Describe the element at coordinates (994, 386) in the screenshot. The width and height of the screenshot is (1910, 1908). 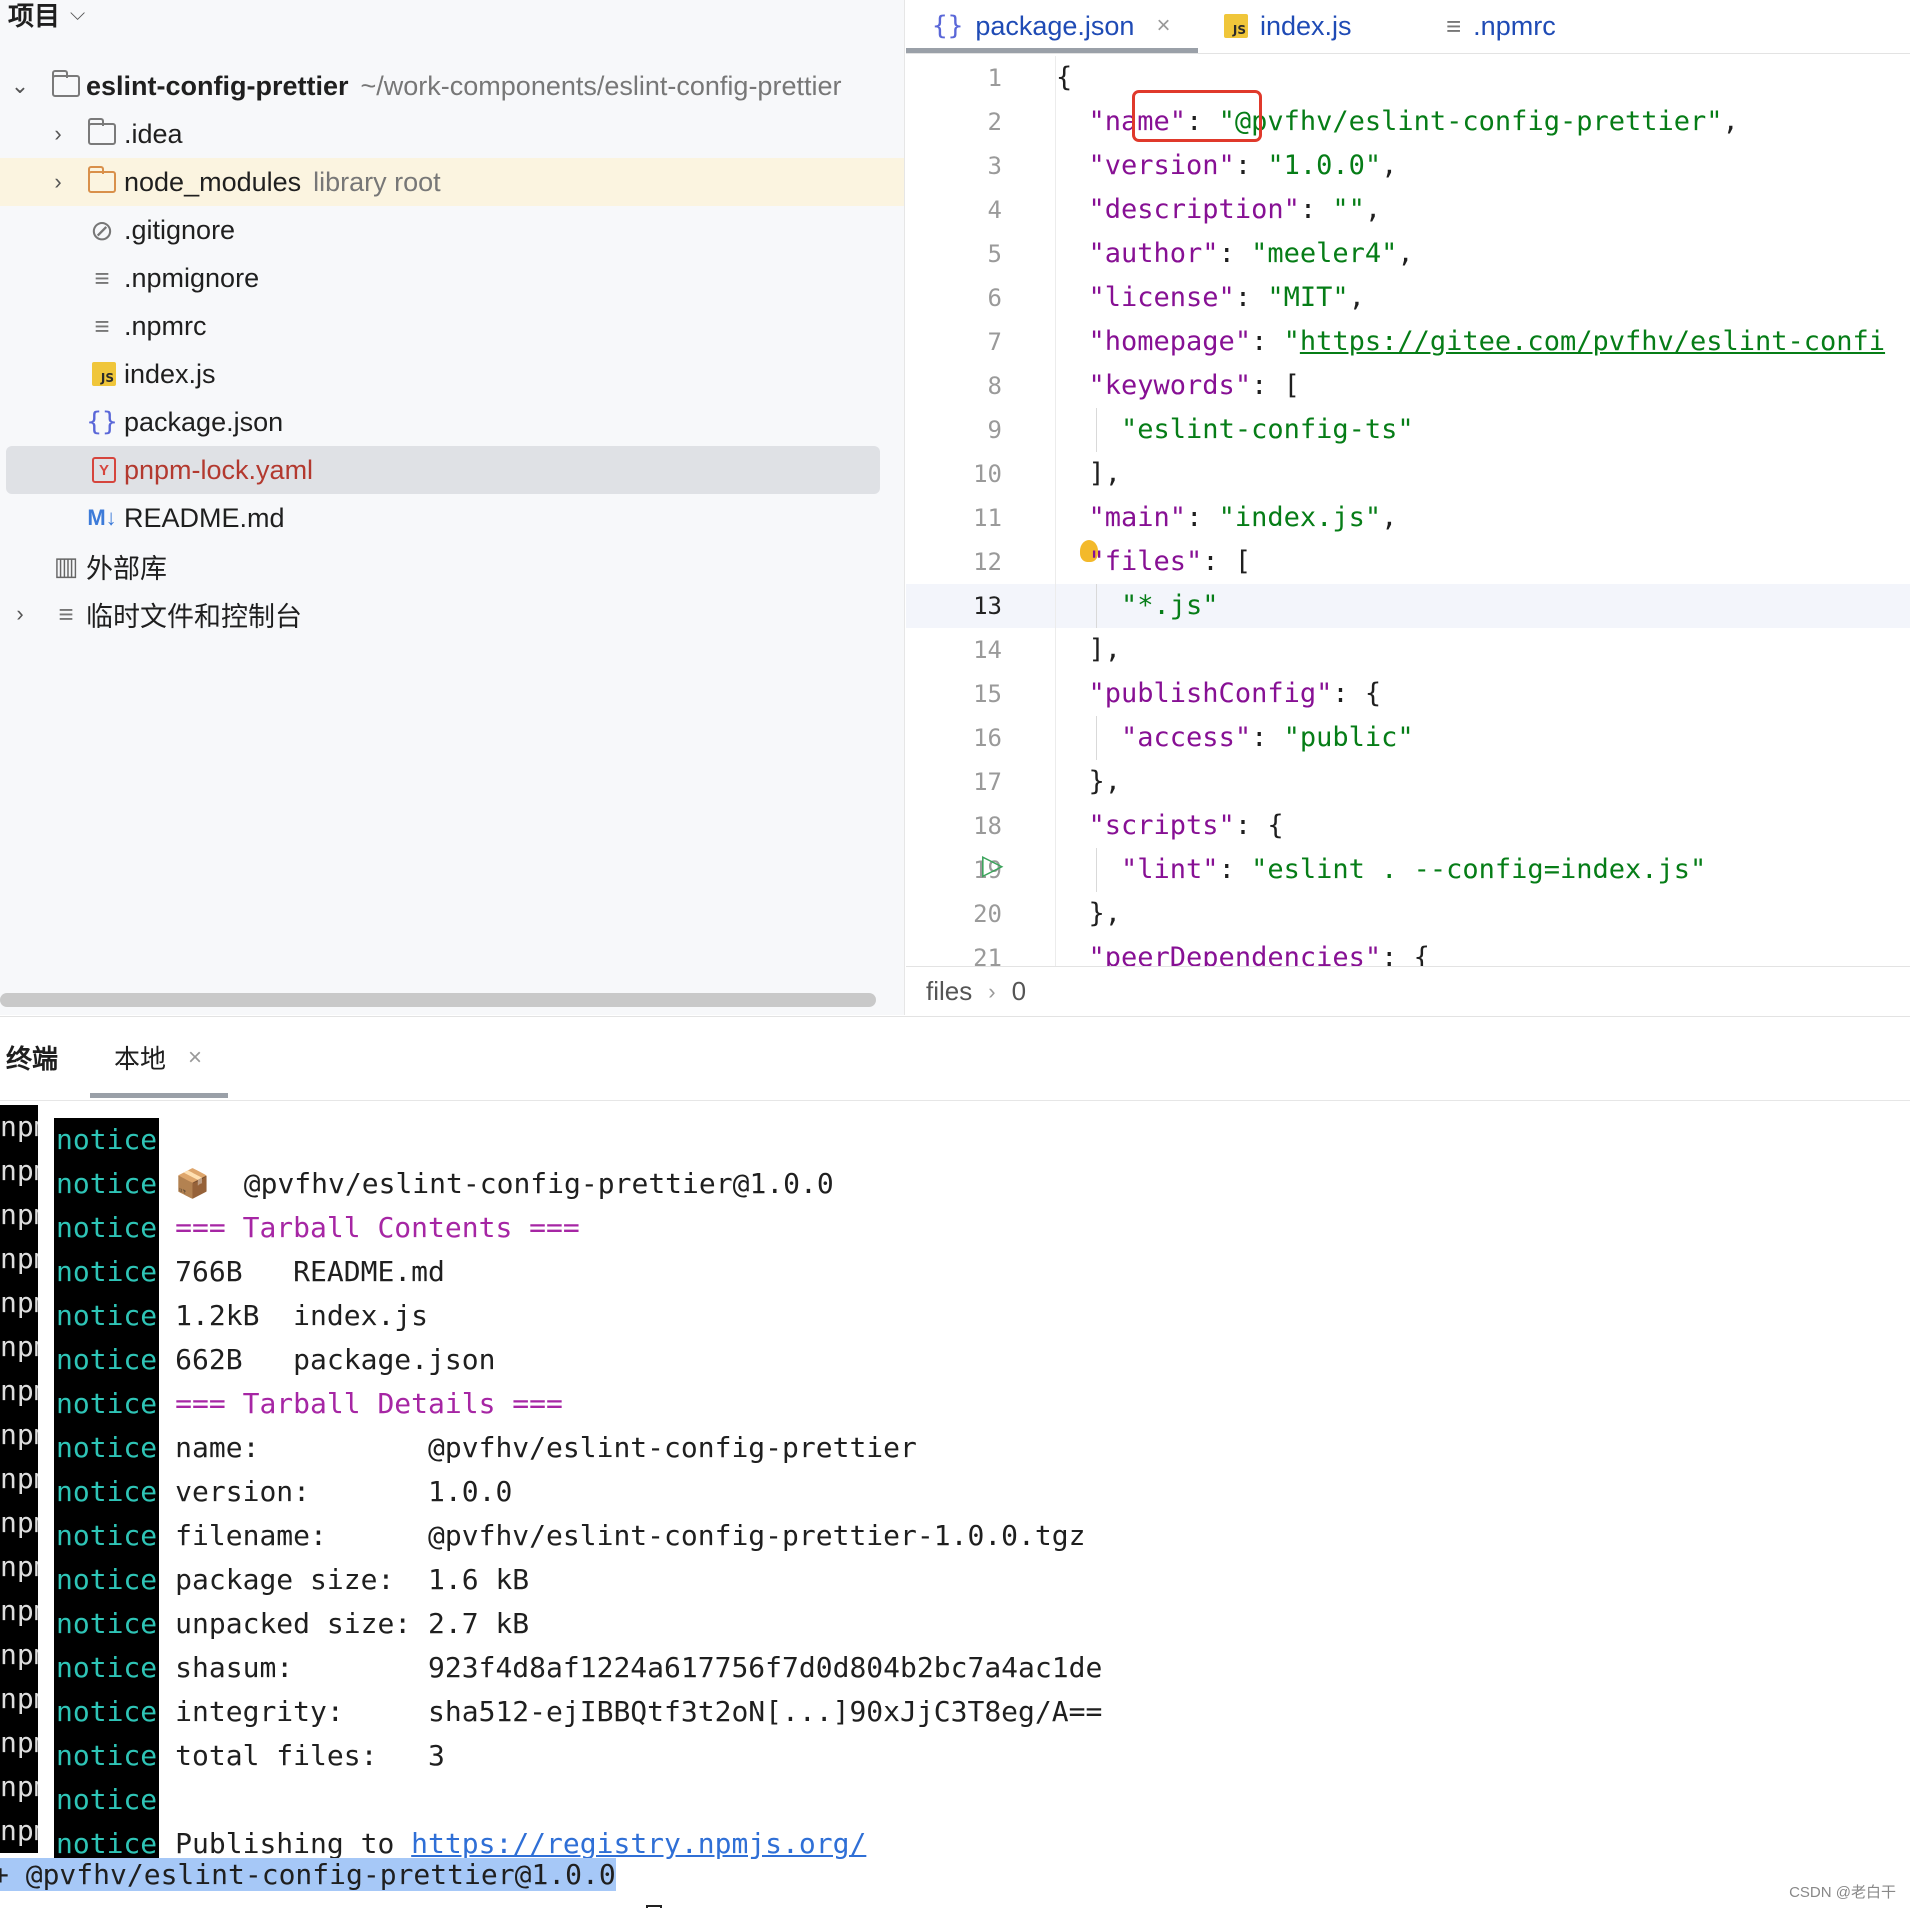
I see `line-number: 8` at that location.